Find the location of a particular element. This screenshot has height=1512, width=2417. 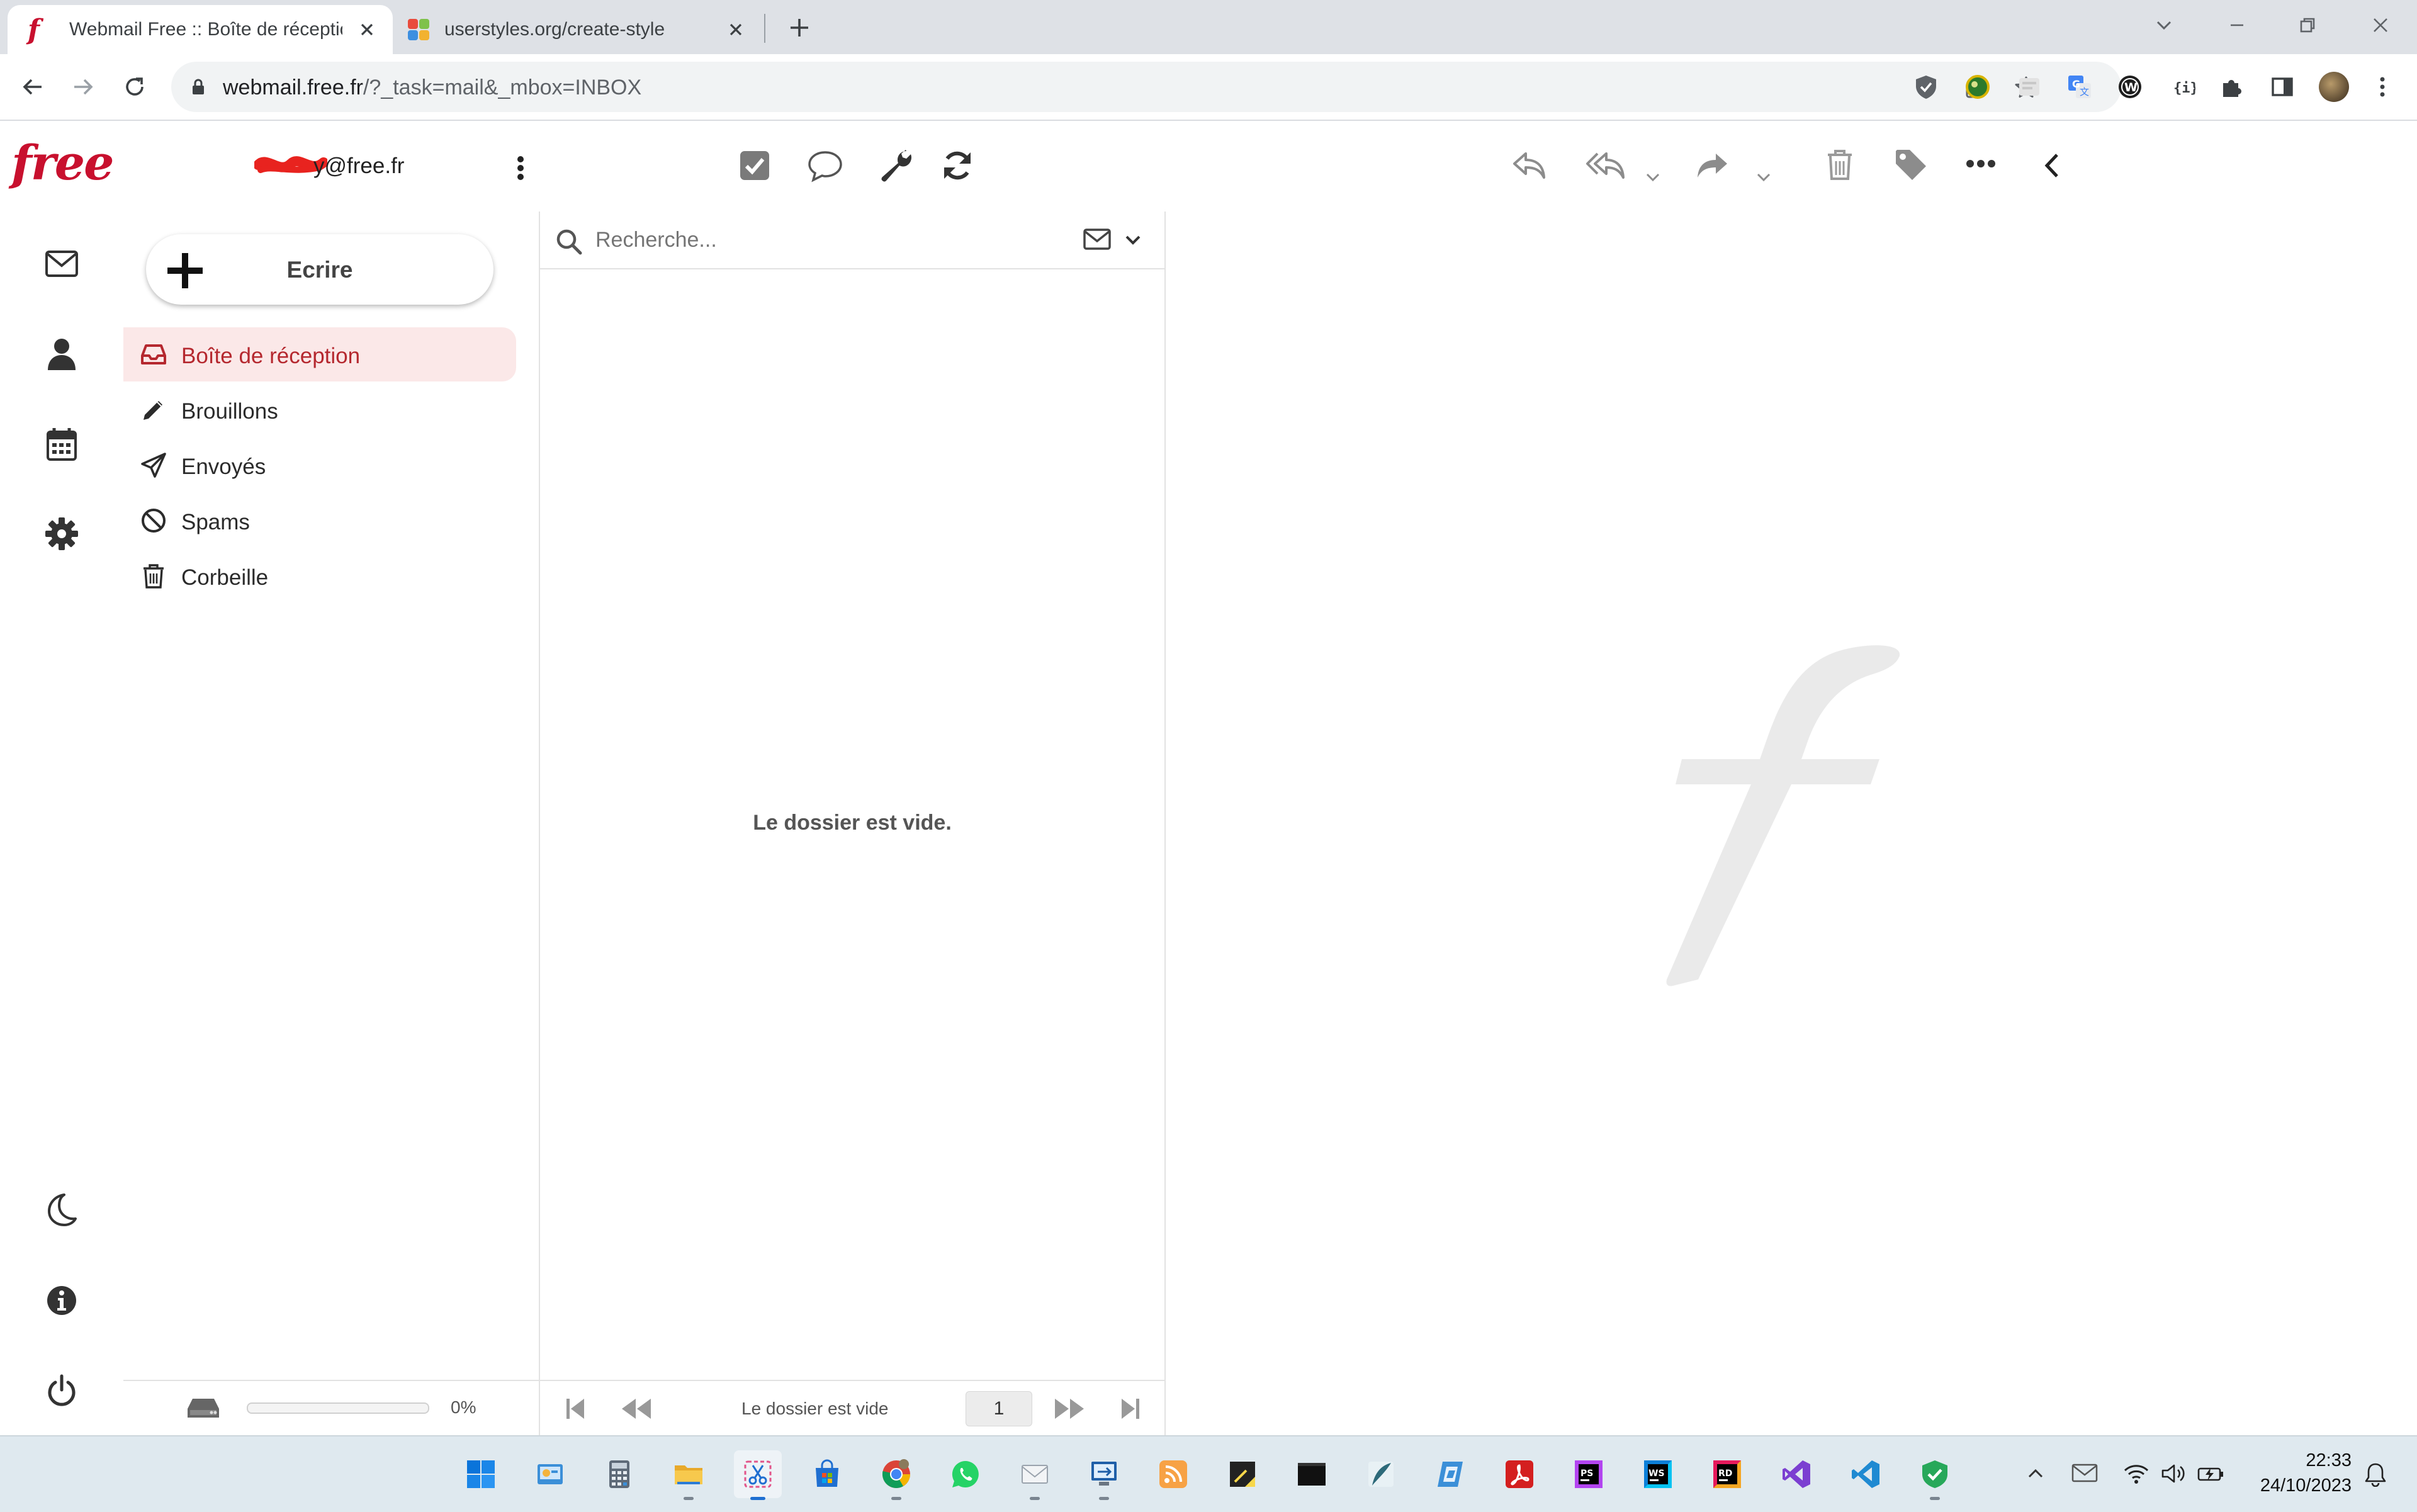

forward-nav-icon is located at coordinates (83, 87).